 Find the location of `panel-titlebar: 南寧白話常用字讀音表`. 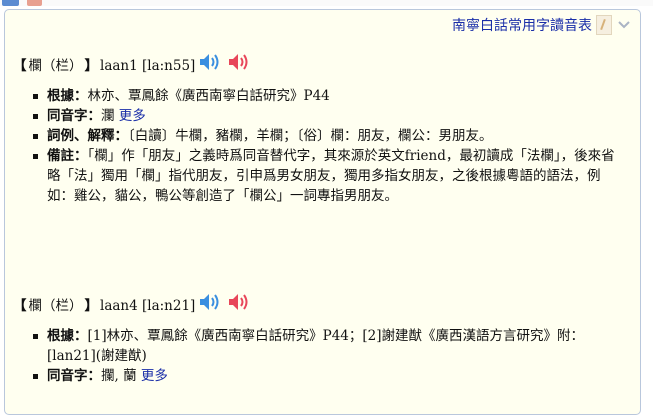

panel-titlebar: 南寧白話常用字讀音表 is located at coordinates (542, 25).